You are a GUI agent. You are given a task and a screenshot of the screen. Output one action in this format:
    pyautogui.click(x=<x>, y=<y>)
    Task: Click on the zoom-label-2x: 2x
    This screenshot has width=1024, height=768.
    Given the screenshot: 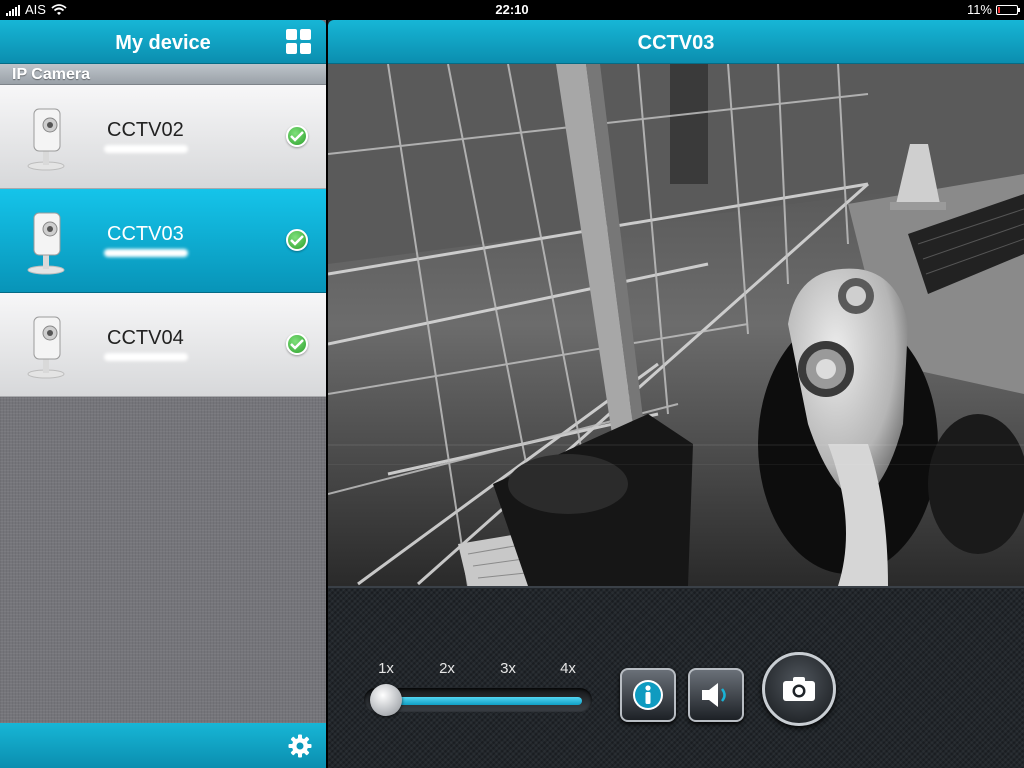 What is the action you would take?
    pyautogui.click(x=447, y=668)
    